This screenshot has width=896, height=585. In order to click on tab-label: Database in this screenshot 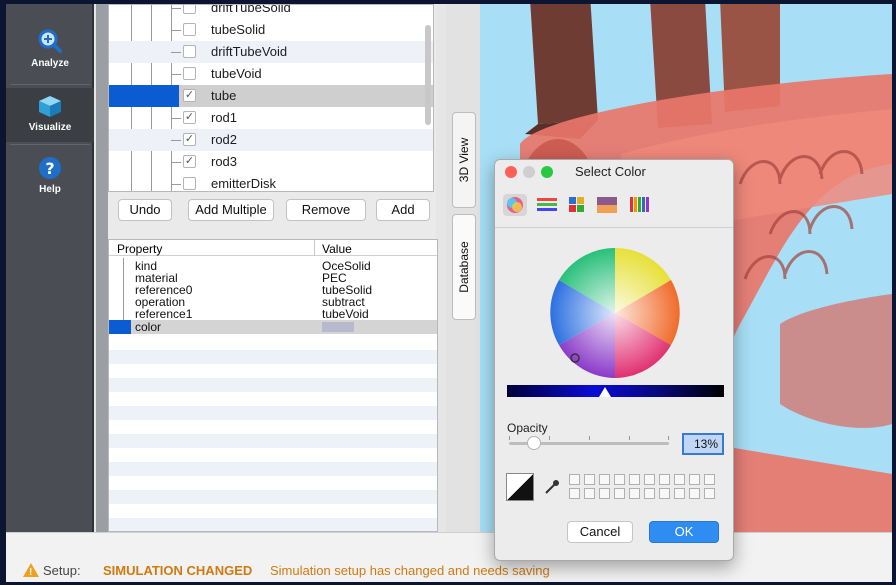, I will do `click(464, 267)`.